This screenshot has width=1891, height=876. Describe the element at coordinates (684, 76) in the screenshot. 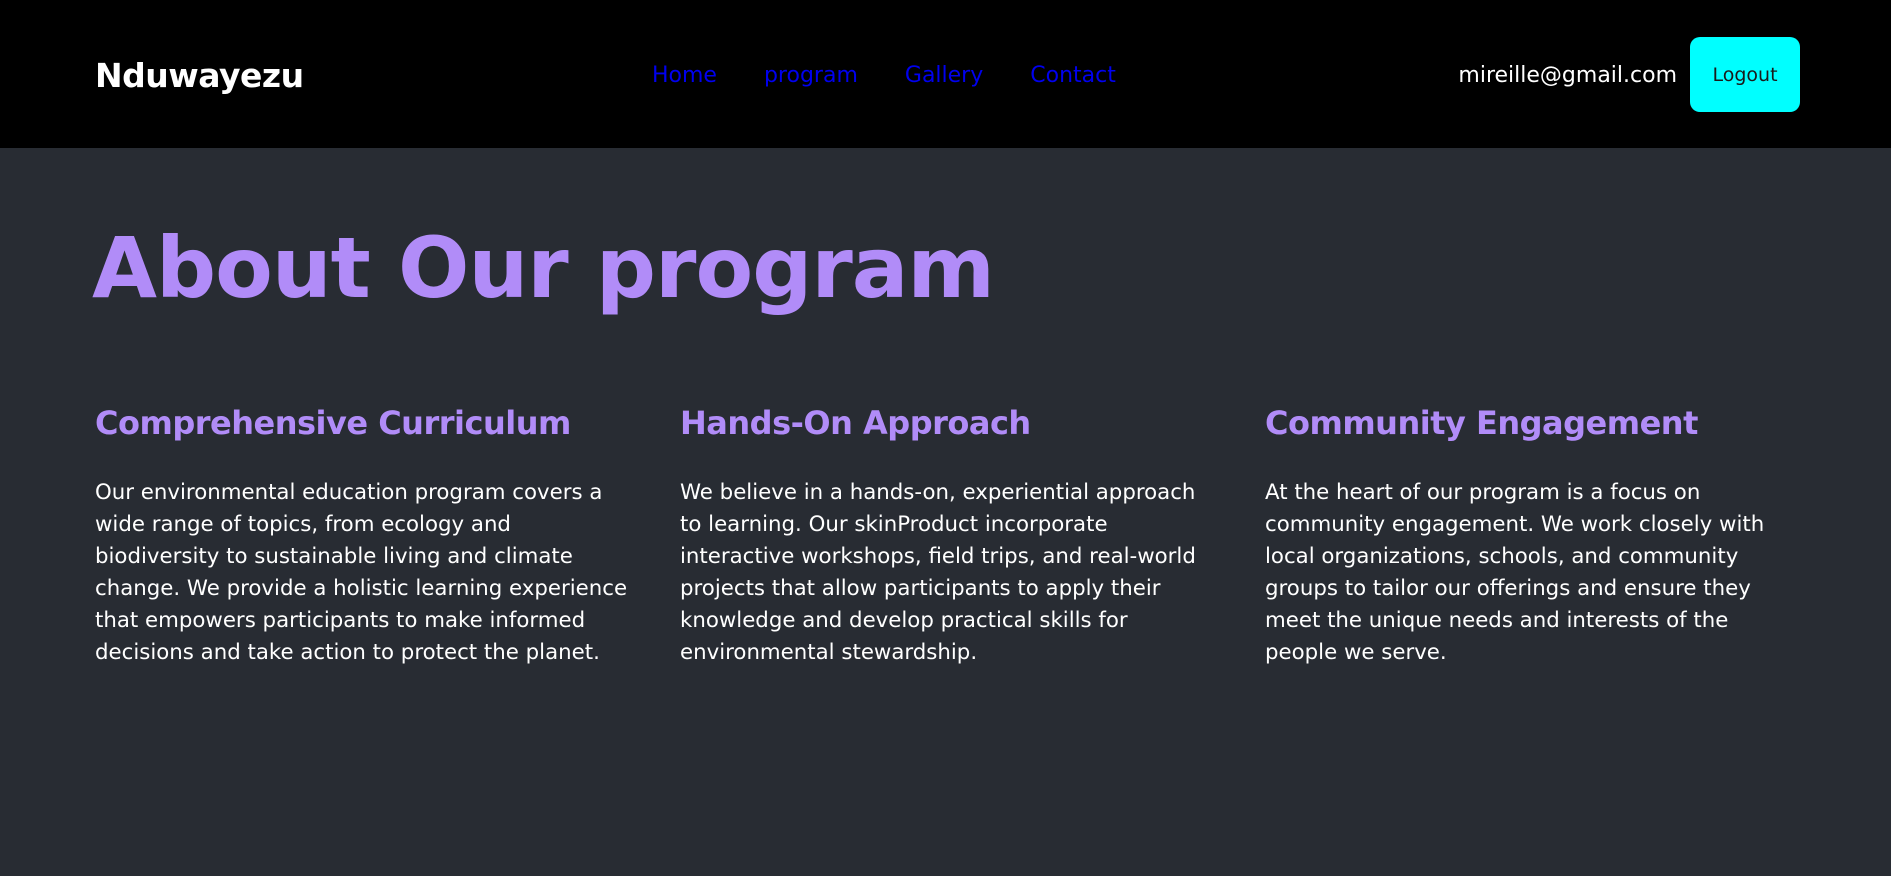

I see `nav-link-home: Home` at that location.